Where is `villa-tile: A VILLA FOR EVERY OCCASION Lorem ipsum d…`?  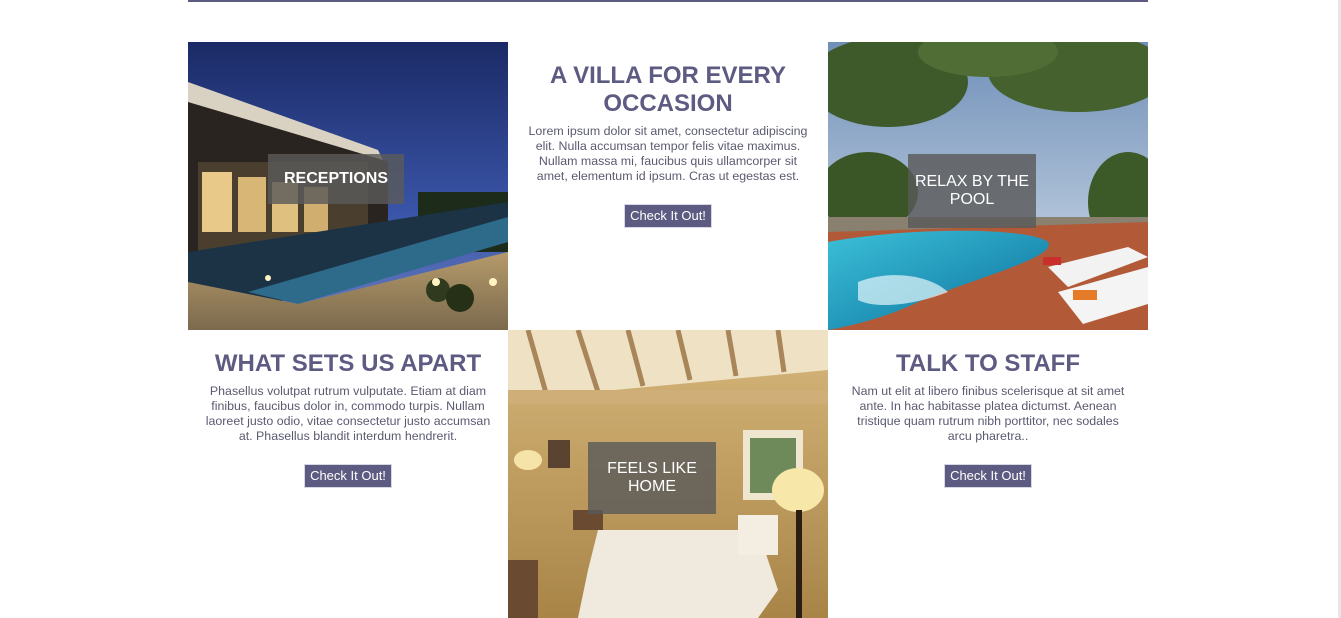
villa-tile: A VILLA FOR EVERY OCCASION Lorem ipsum d… is located at coordinates (668, 186).